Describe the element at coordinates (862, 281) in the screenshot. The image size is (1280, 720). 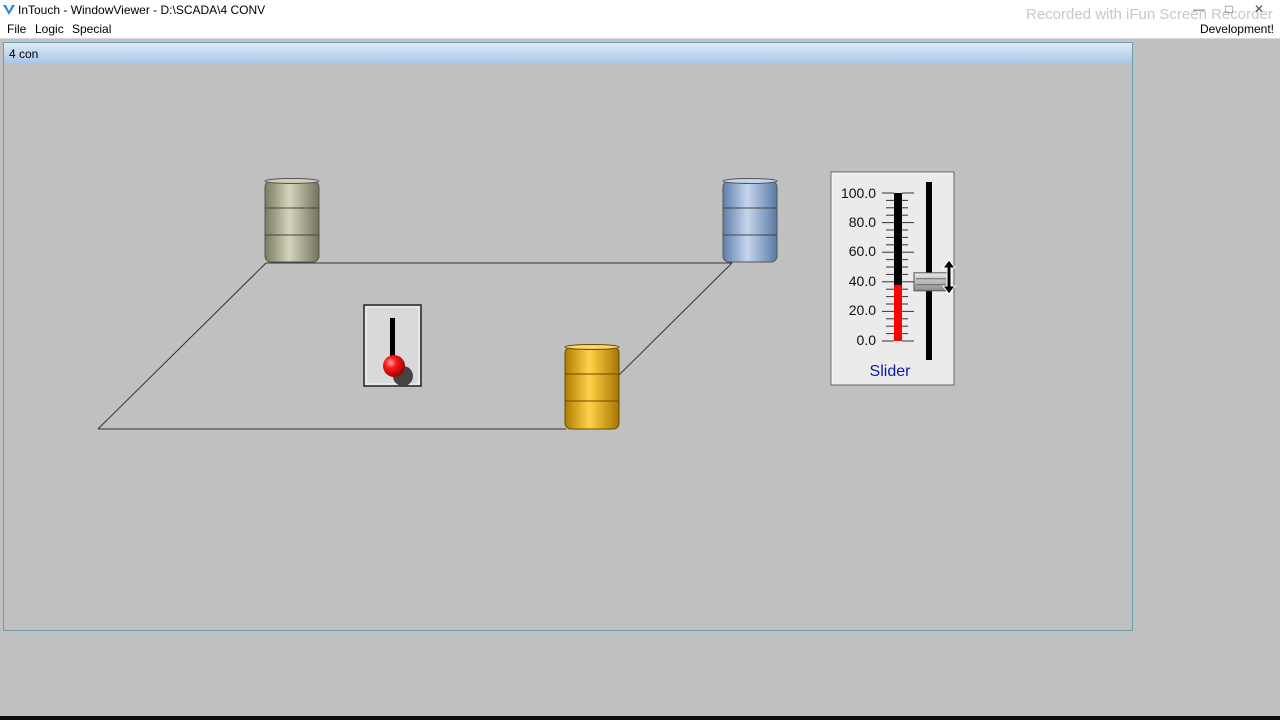
I see `scale-label-40: 40.0` at that location.